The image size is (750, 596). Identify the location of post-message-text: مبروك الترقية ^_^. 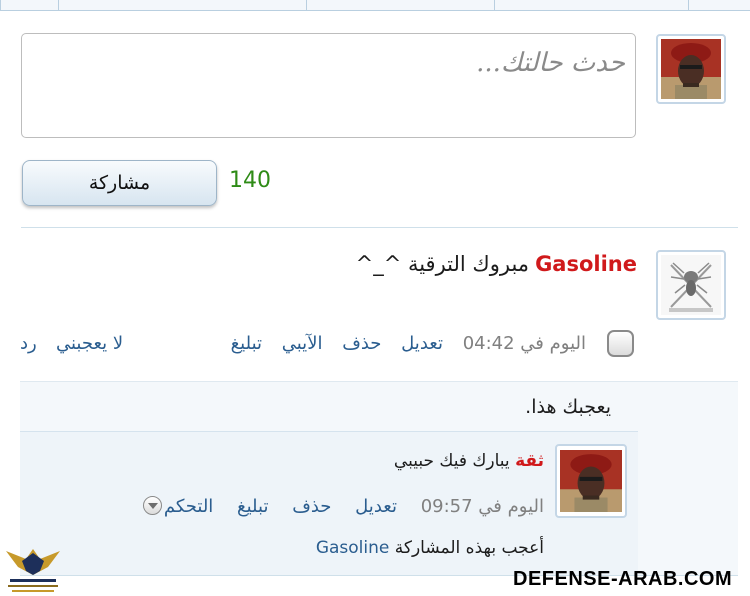
(442, 264).